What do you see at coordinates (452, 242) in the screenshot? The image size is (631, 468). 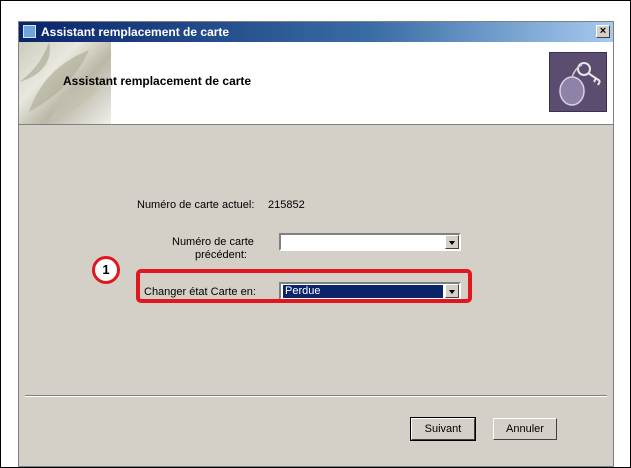 I see `chevron-down-icon` at bounding box center [452, 242].